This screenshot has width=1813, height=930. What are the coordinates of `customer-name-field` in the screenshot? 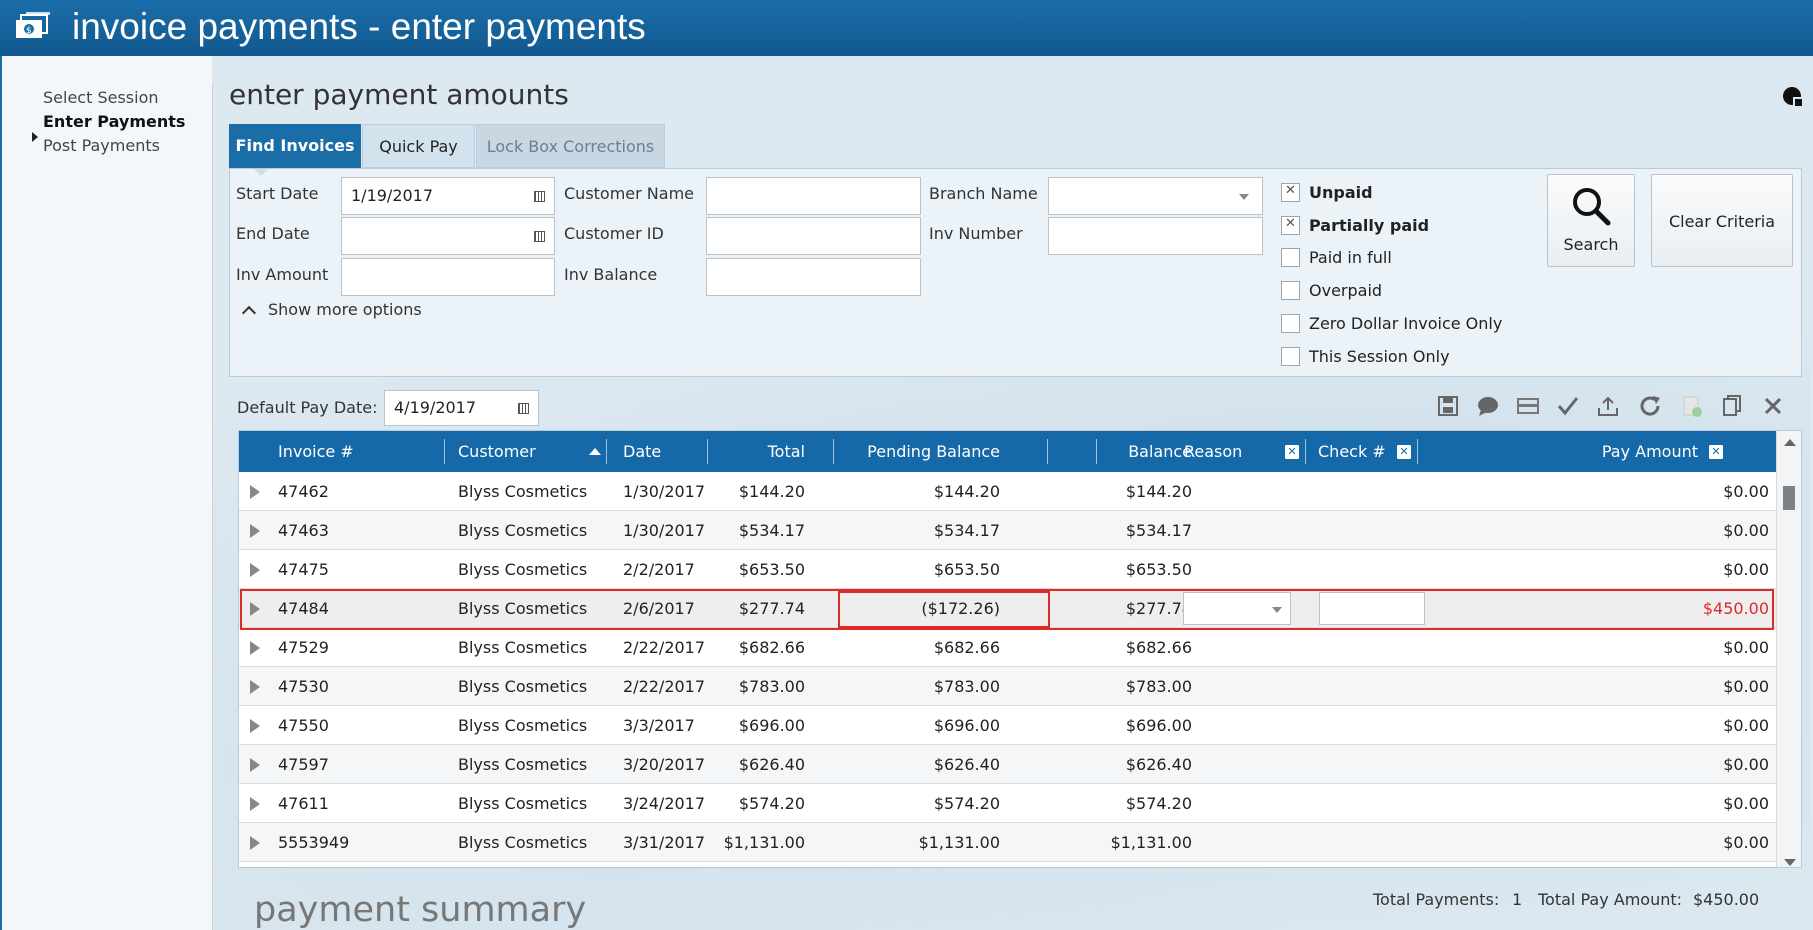 It's located at (813, 196).